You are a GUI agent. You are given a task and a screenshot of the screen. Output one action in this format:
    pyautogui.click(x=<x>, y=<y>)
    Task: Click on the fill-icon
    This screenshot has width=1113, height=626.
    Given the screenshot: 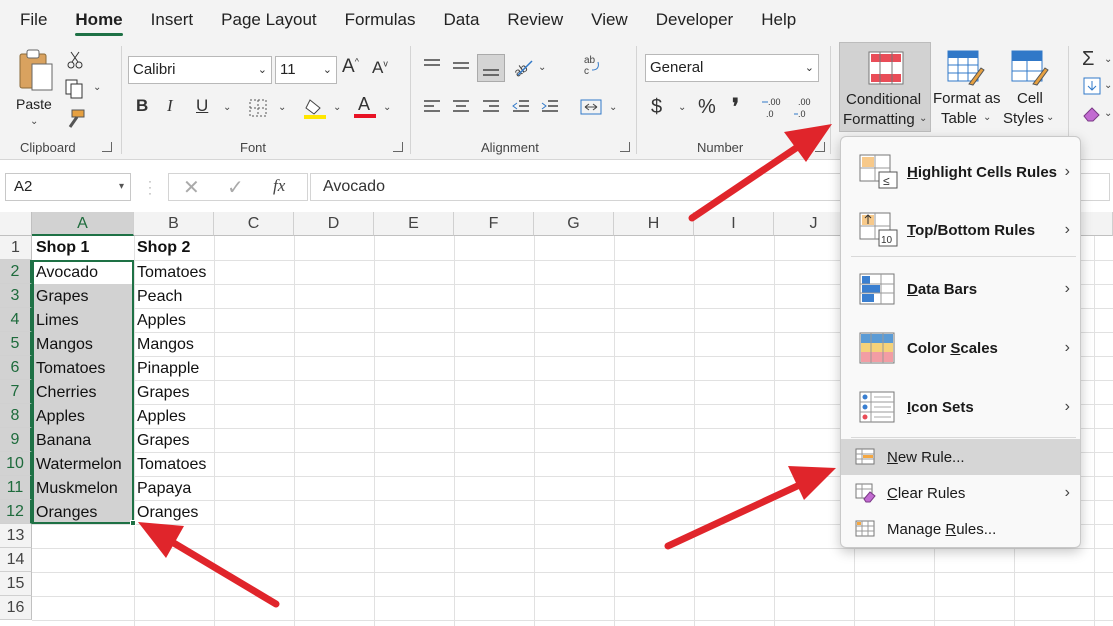 What is the action you would take?
    pyautogui.click(x=1092, y=86)
    